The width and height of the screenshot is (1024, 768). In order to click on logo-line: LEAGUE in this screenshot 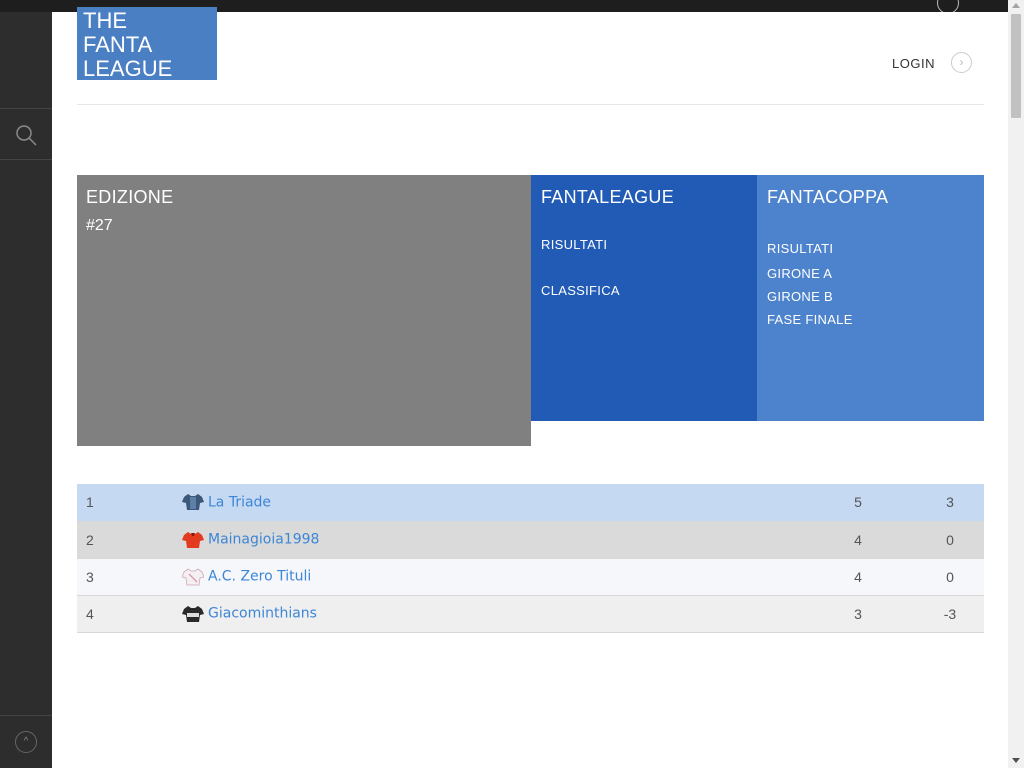, I will do `click(128, 68)`.